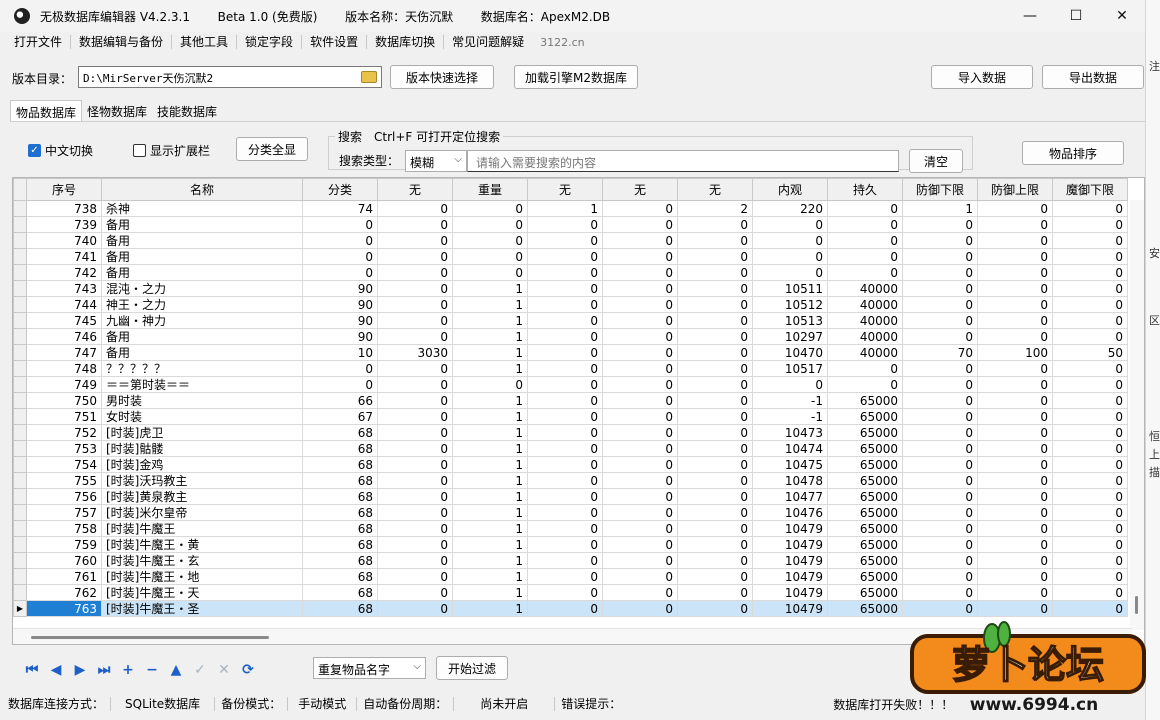  I want to click on cell-name: [时装]黄泉教主, so click(202, 496).